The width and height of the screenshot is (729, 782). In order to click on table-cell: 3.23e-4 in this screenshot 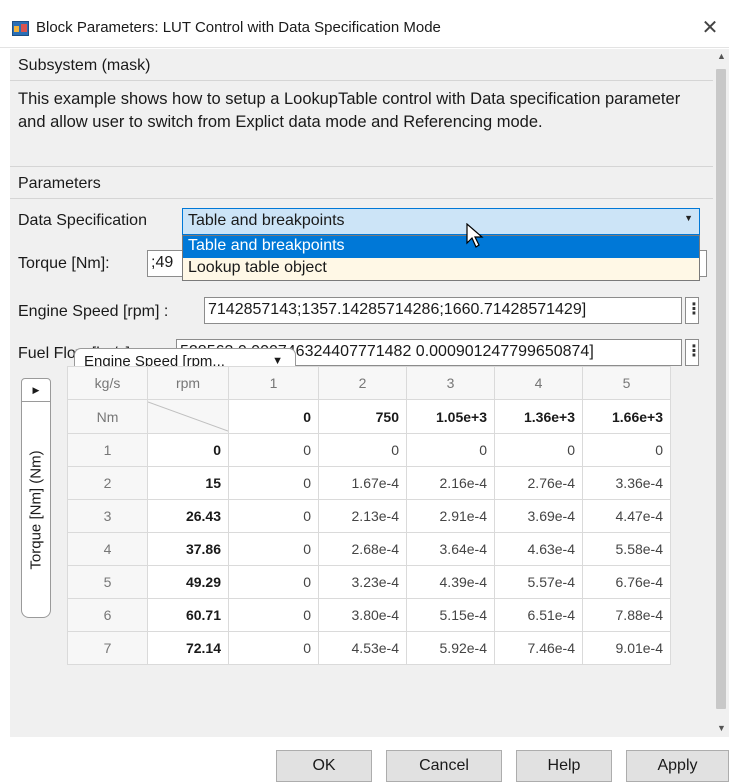, I will do `click(362, 582)`.